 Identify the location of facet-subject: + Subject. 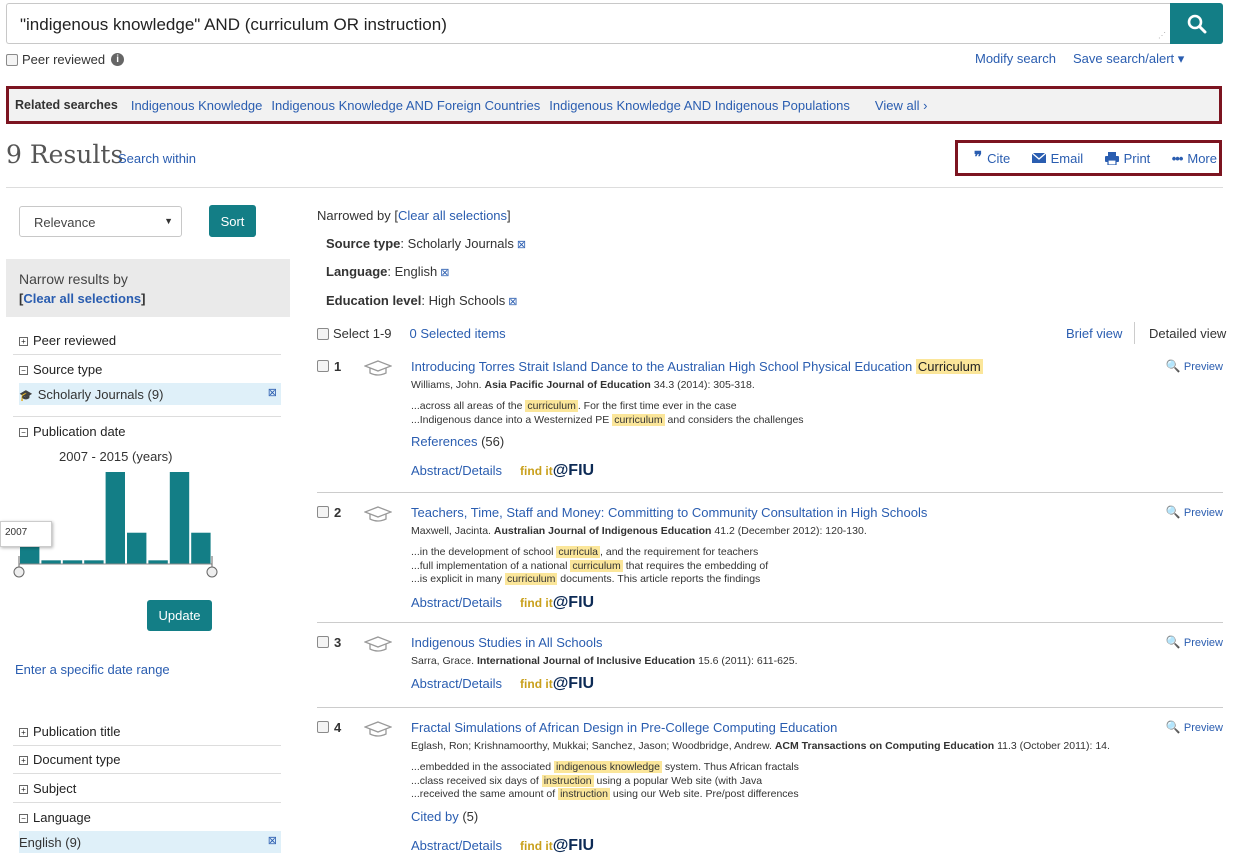
(150, 788).